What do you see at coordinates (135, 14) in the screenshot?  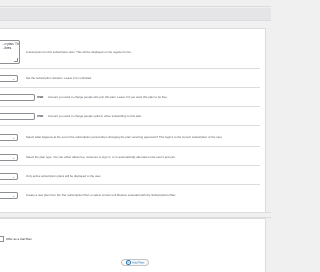 I see `section-tab-strip` at bounding box center [135, 14].